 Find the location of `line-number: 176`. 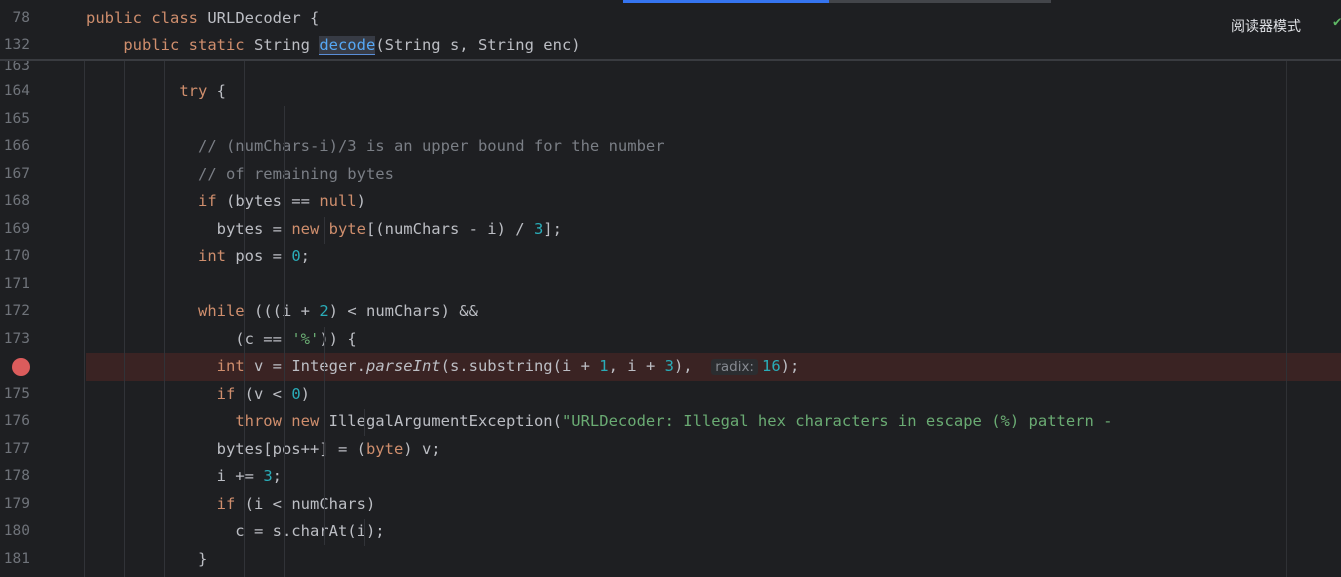

line-number: 176 is located at coordinates (15, 422).